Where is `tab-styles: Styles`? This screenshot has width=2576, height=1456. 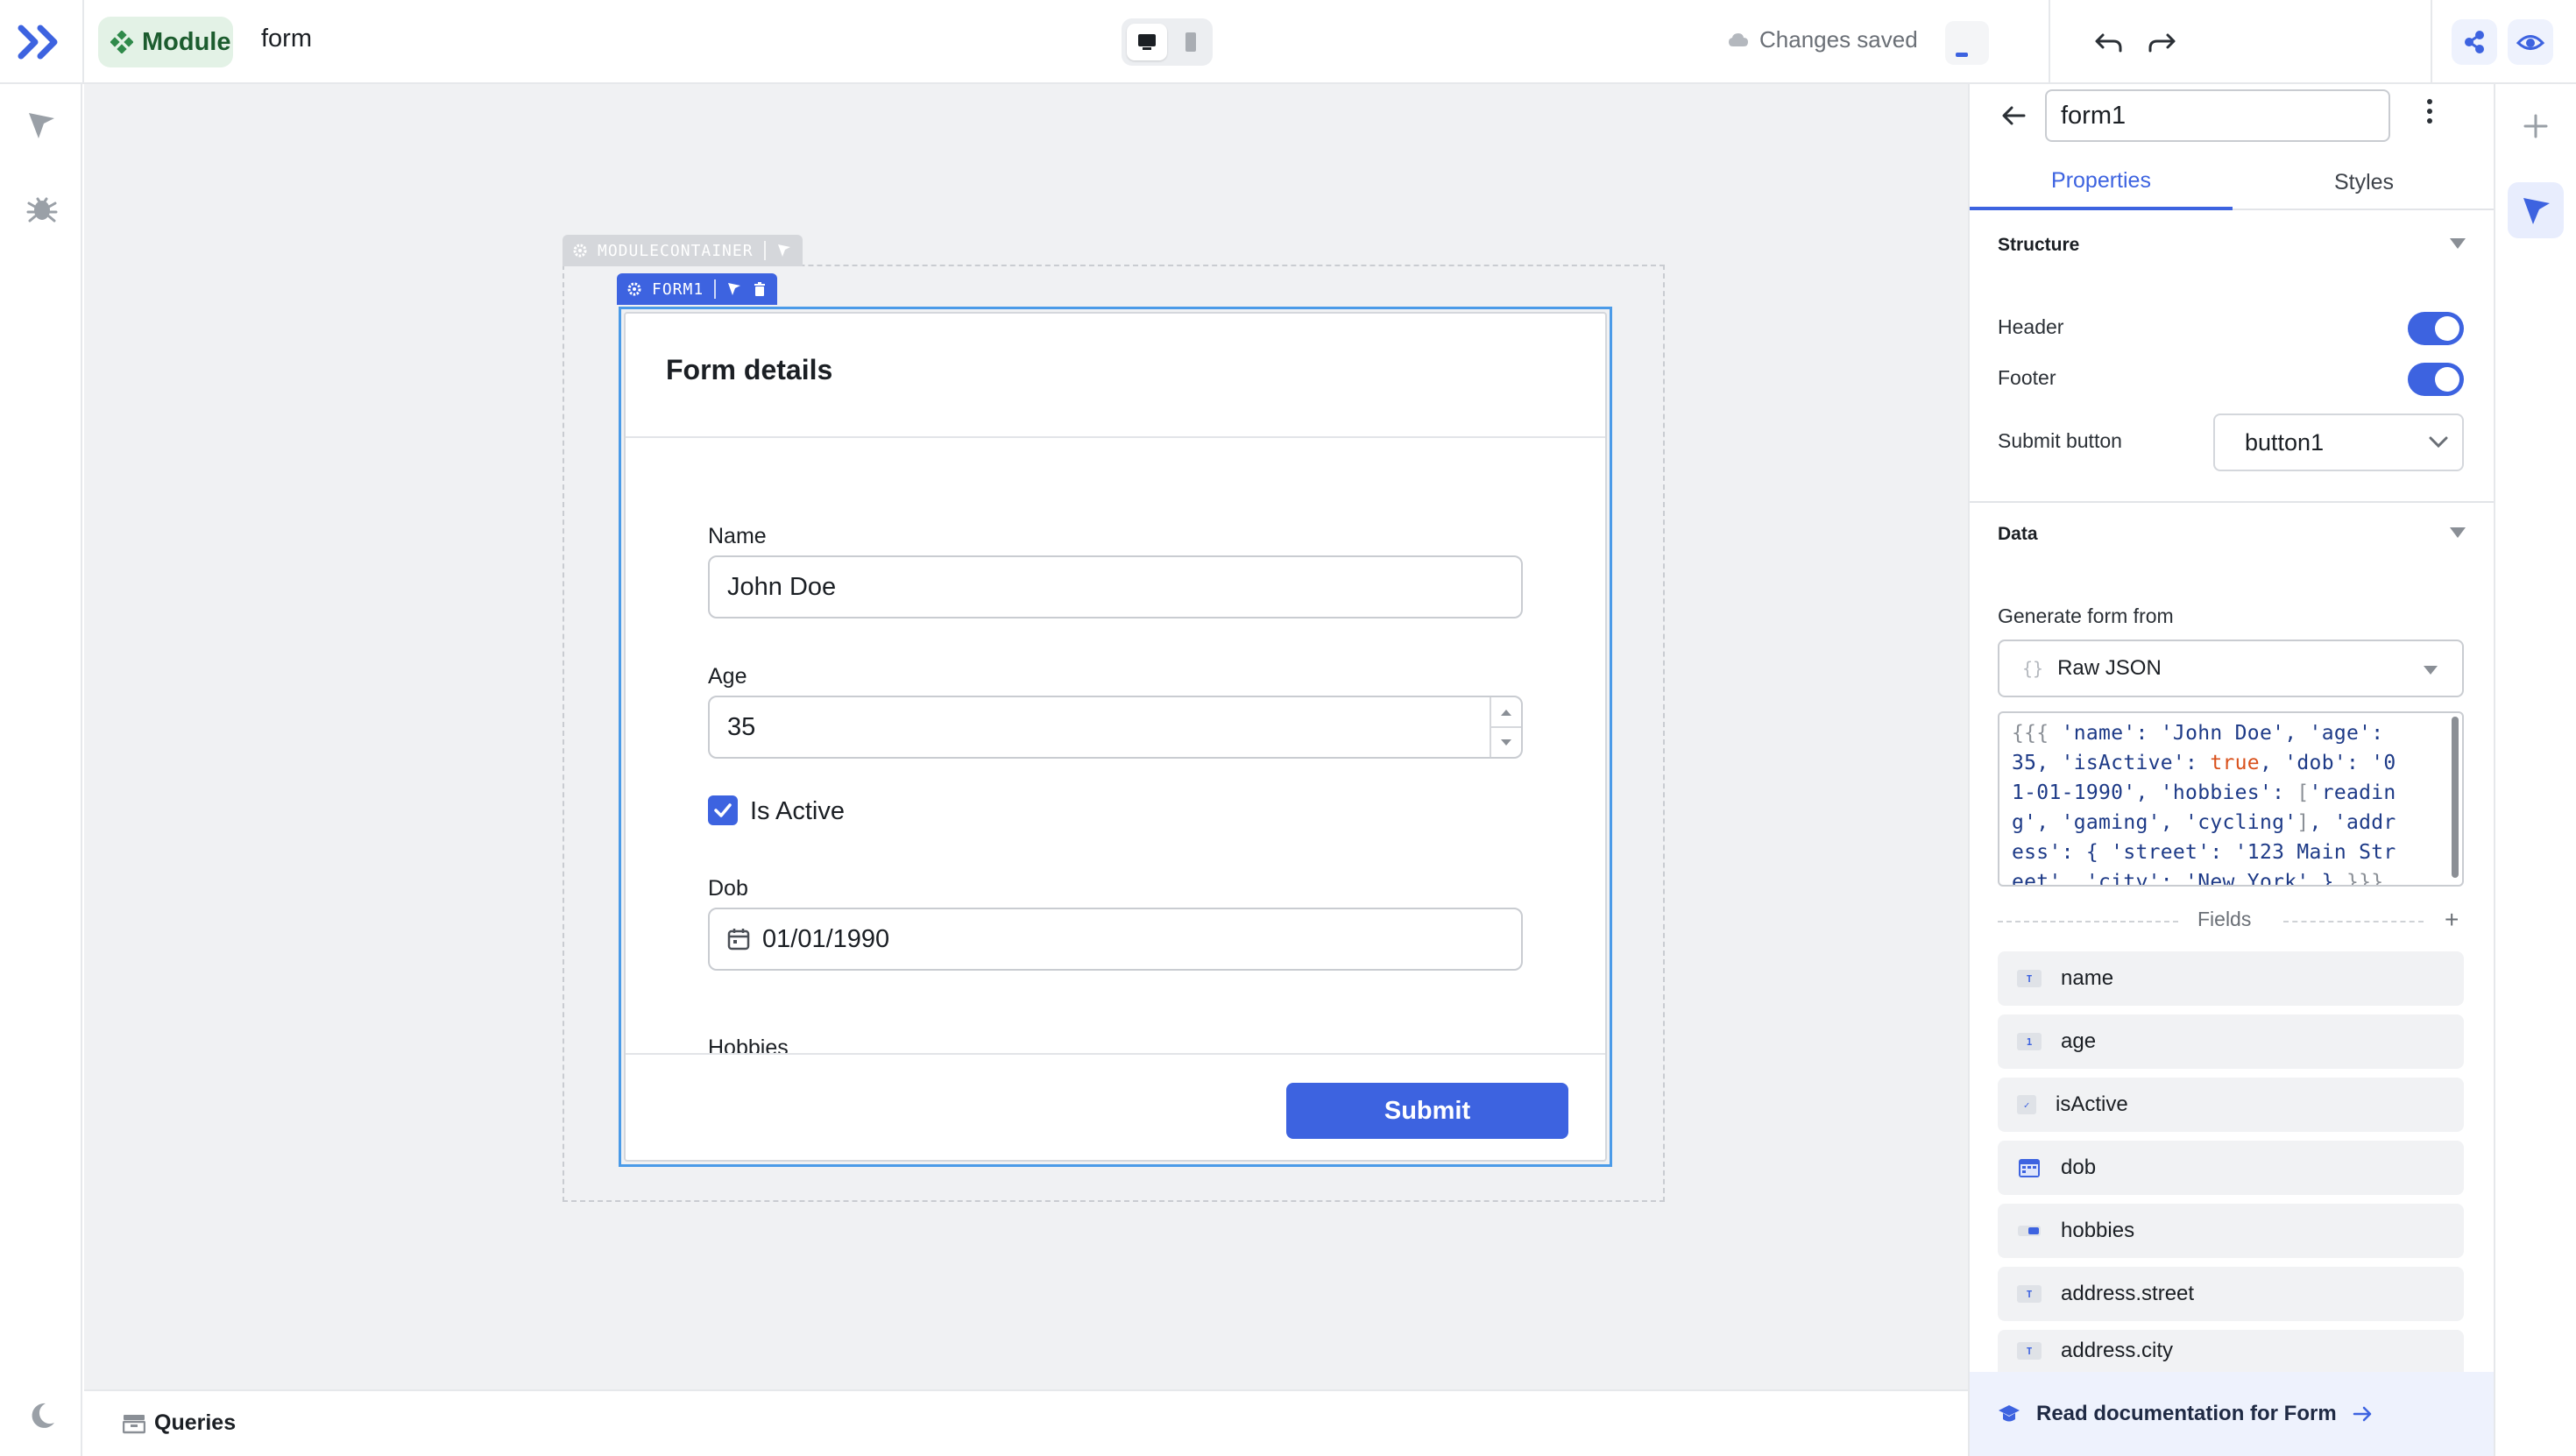 tab-styles: Styles is located at coordinates (2364, 182).